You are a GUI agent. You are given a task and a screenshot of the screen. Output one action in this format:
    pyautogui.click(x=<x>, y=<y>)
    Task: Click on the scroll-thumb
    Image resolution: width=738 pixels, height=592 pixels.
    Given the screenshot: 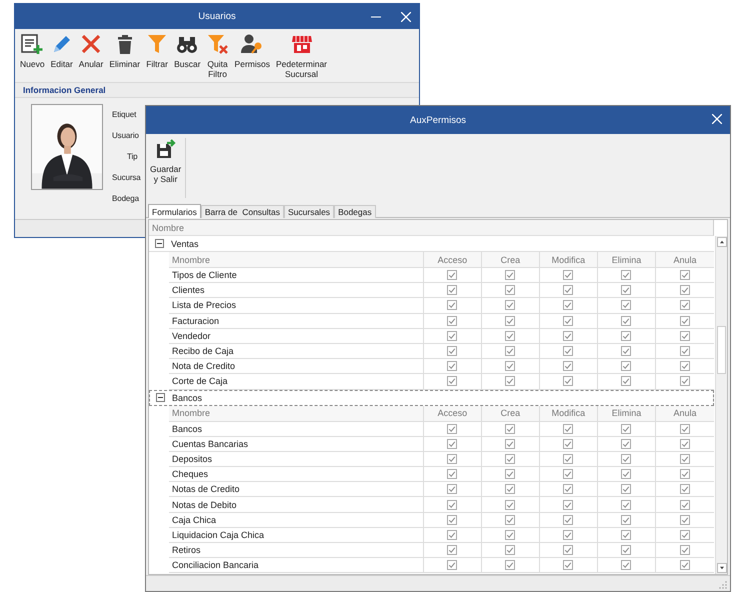 What is the action you would take?
    pyautogui.click(x=721, y=350)
    